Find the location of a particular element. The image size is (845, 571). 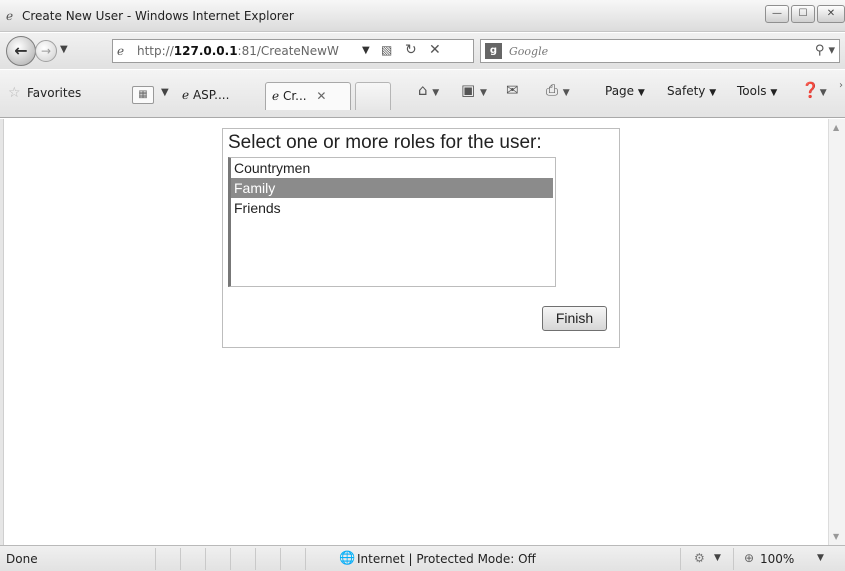

recent-pages-dropdown: ▼ is located at coordinates (64, 49).